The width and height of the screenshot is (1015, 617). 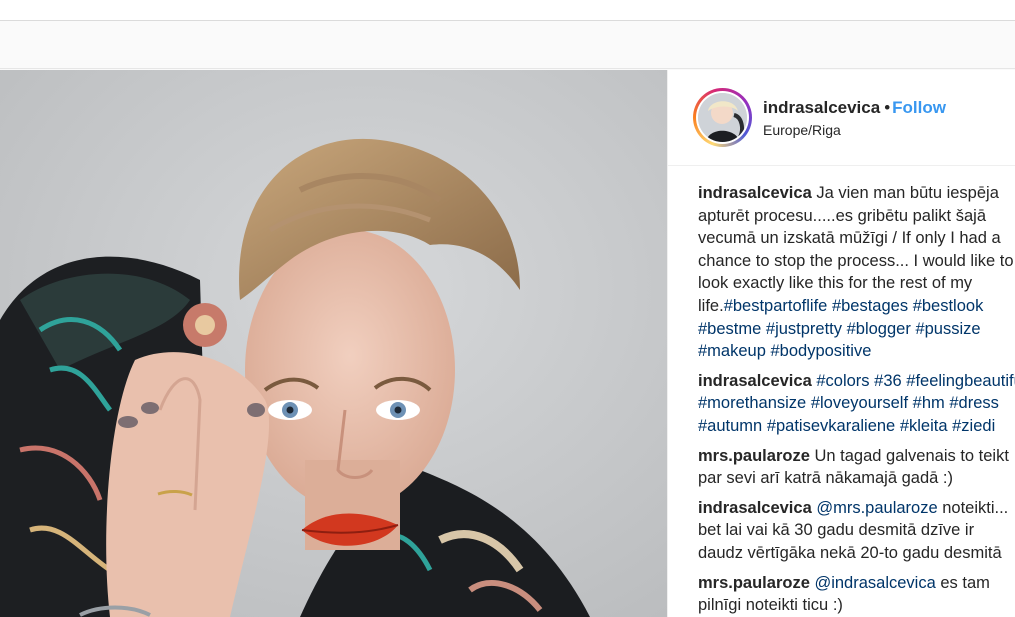 What do you see at coordinates (821, 107) in the screenshot?
I see `post-username: indrasalcevica` at bounding box center [821, 107].